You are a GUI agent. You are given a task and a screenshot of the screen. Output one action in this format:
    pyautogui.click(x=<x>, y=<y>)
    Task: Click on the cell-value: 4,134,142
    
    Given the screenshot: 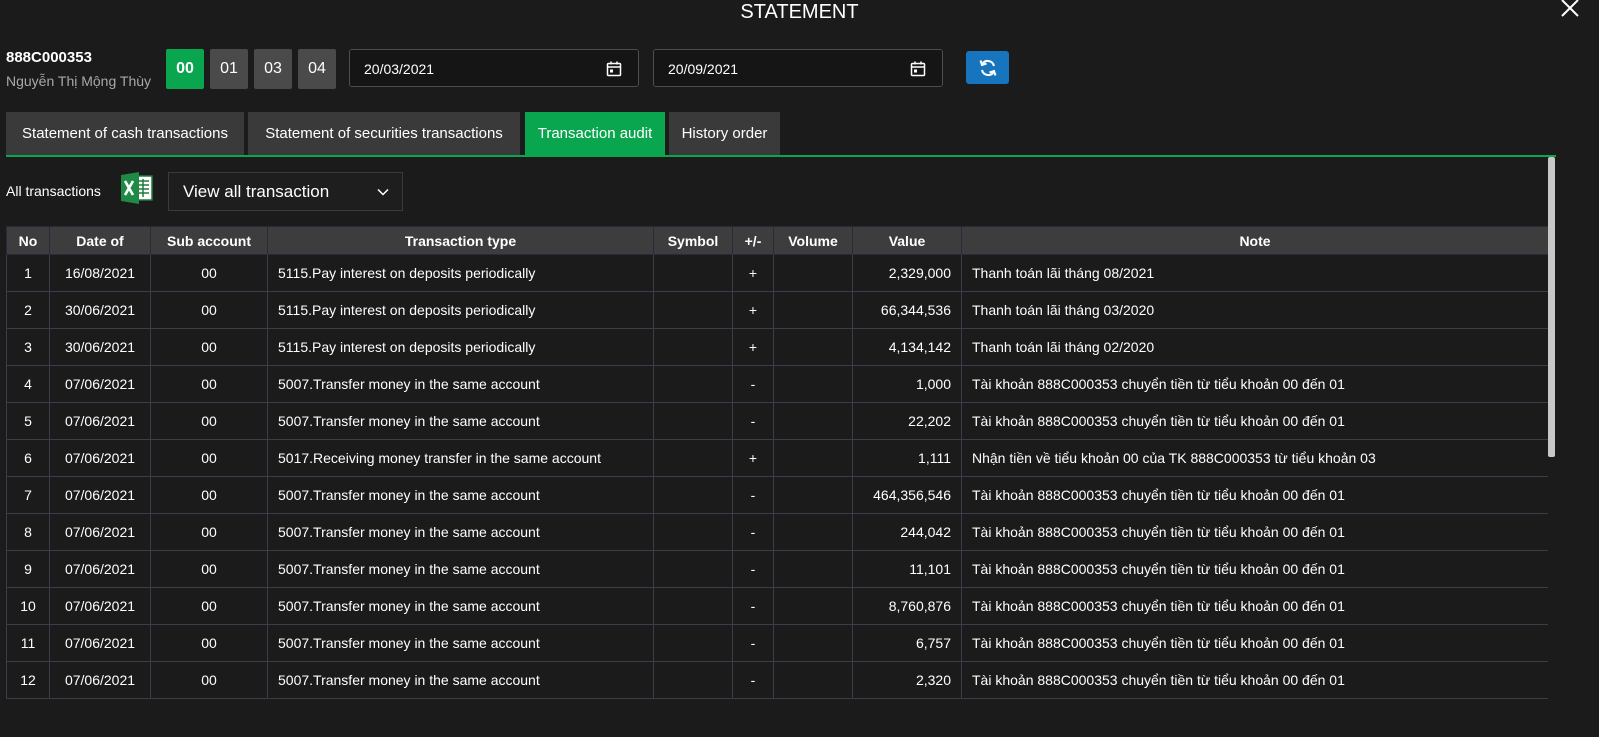 What is the action you would take?
    pyautogui.click(x=907, y=347)
    